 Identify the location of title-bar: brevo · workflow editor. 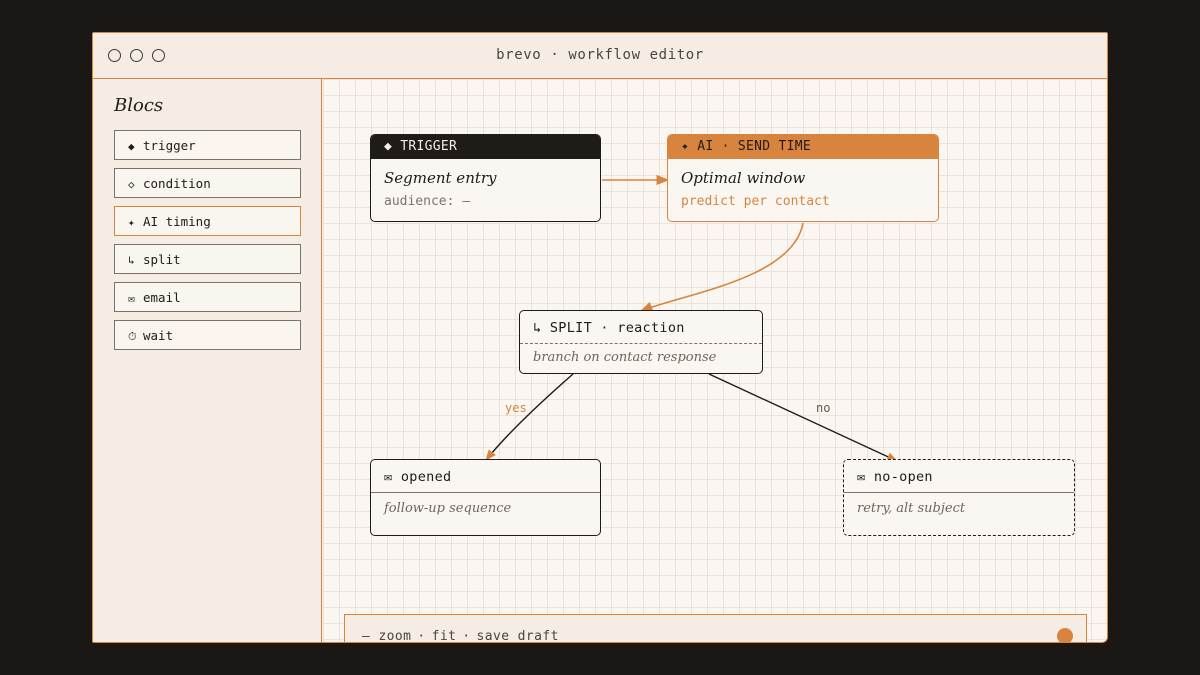
(600, 56).